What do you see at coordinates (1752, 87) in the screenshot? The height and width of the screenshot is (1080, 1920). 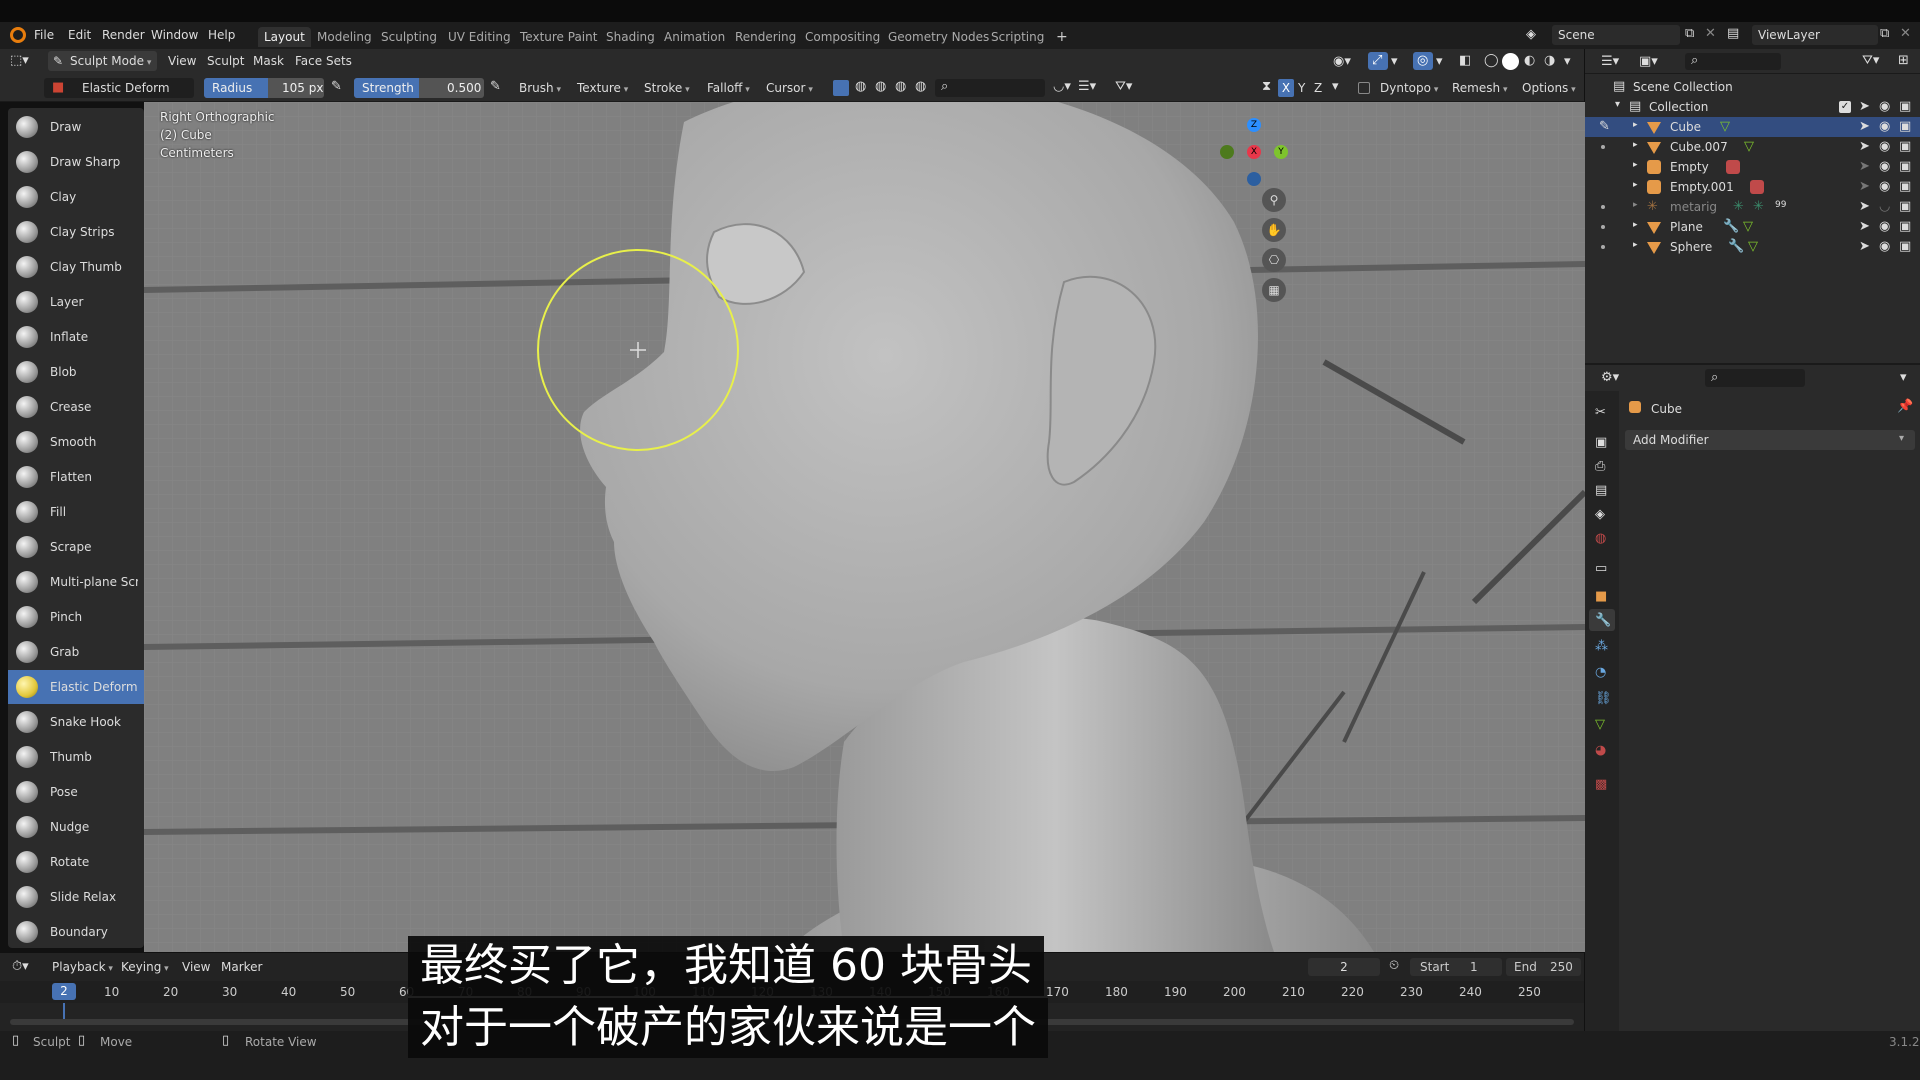 I see `scene-collection-row: ▤ Scene Collection` at bounding box center [1752, 87].